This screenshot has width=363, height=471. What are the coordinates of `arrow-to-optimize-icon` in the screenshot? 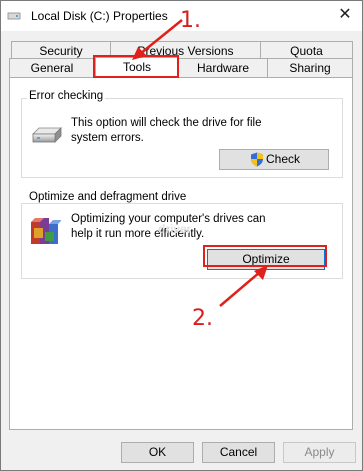 It's located at (243, 286).